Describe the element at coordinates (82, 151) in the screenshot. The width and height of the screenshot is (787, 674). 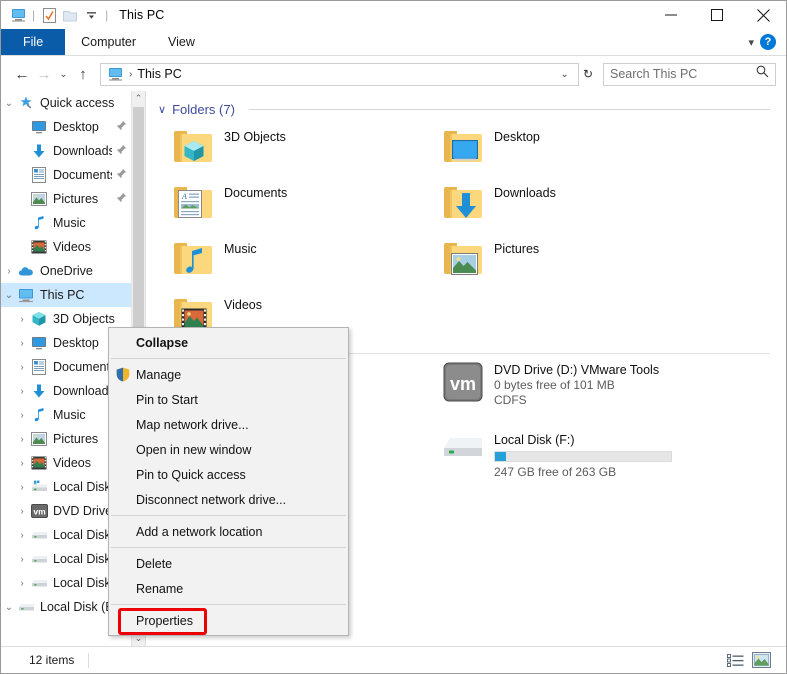
I see `sidebar-item-label: Downloads` at that location.